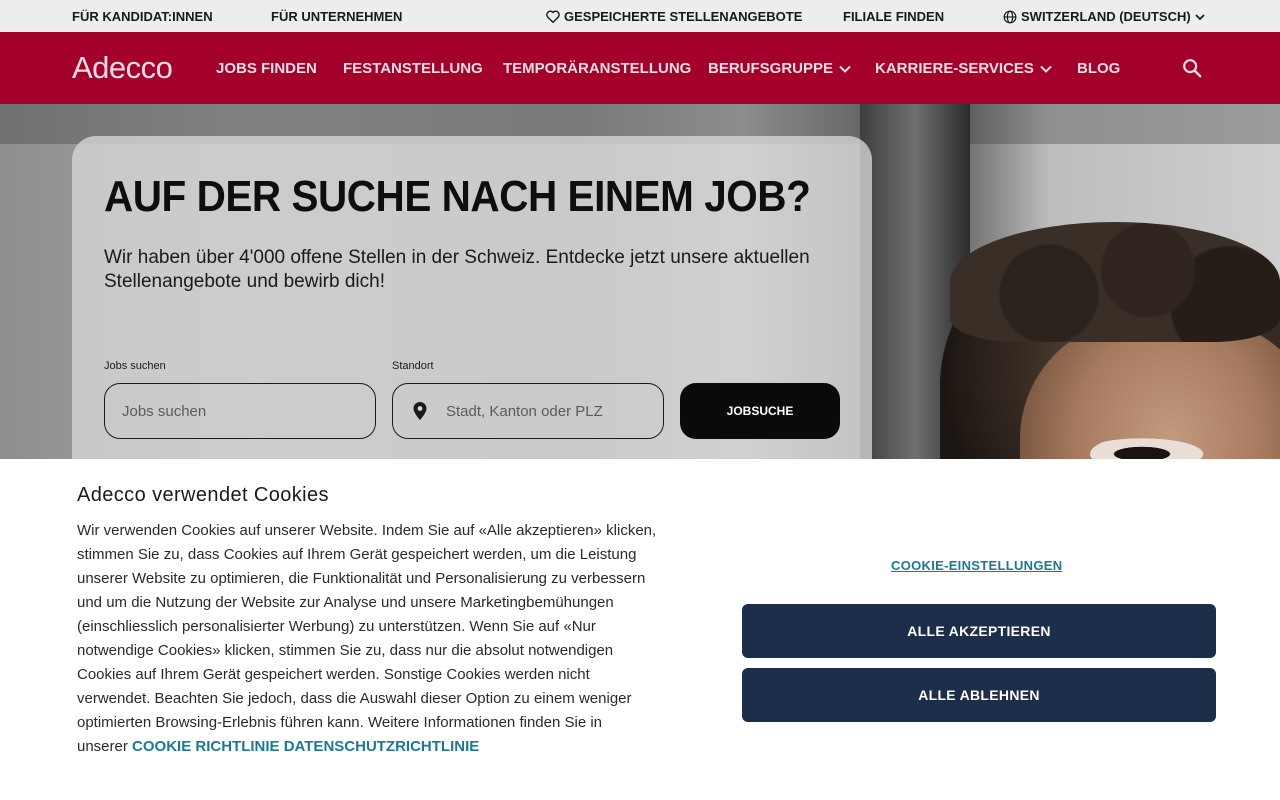 The width and height of the screenshot is (1280, 800). What do you see at coordinates (760, 411) in the screenshot?
I see `job-search-button: JOBSUCHE` at bounding box center [760, 411].